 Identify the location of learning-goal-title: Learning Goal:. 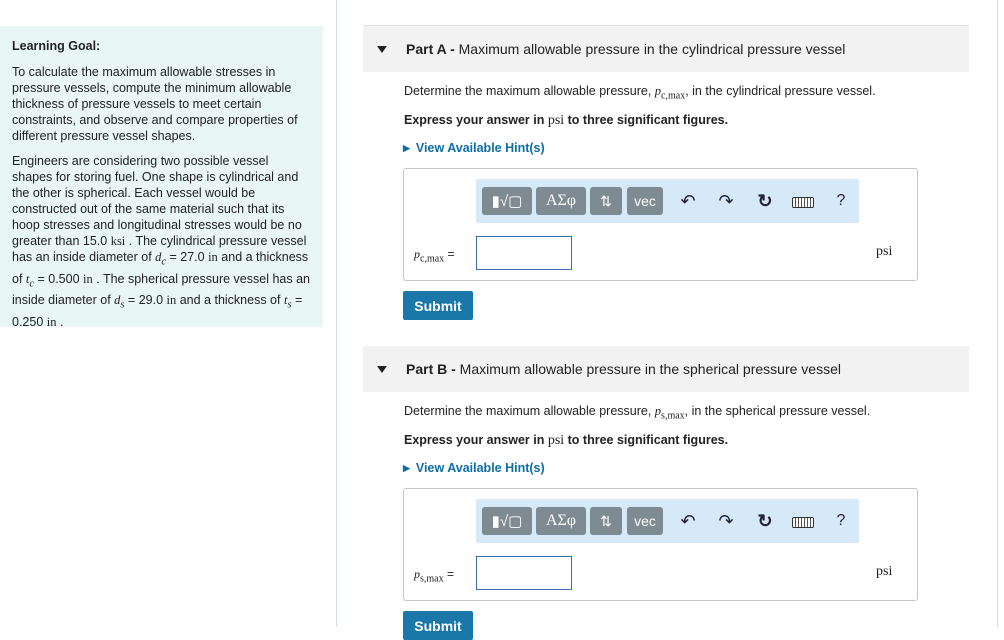
(56, 46).